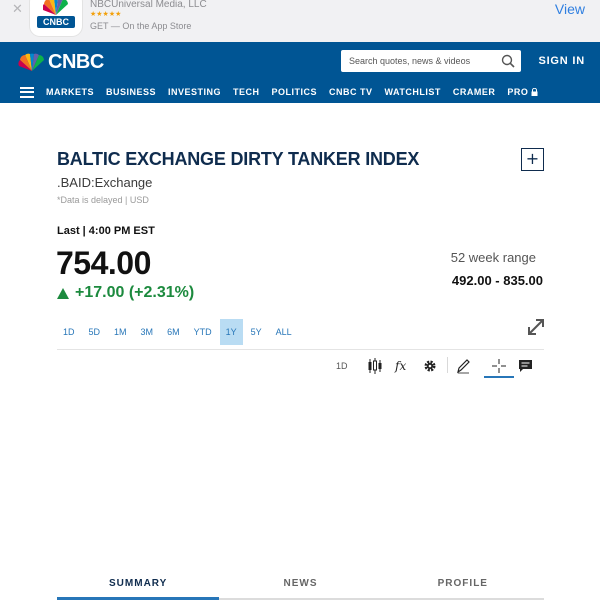 This screenshot has width=600, height=600. Describe the element at coordinates (413, 92) in the screenshot. I see `nav-item-watchlist: WATCHLIST` at that location.